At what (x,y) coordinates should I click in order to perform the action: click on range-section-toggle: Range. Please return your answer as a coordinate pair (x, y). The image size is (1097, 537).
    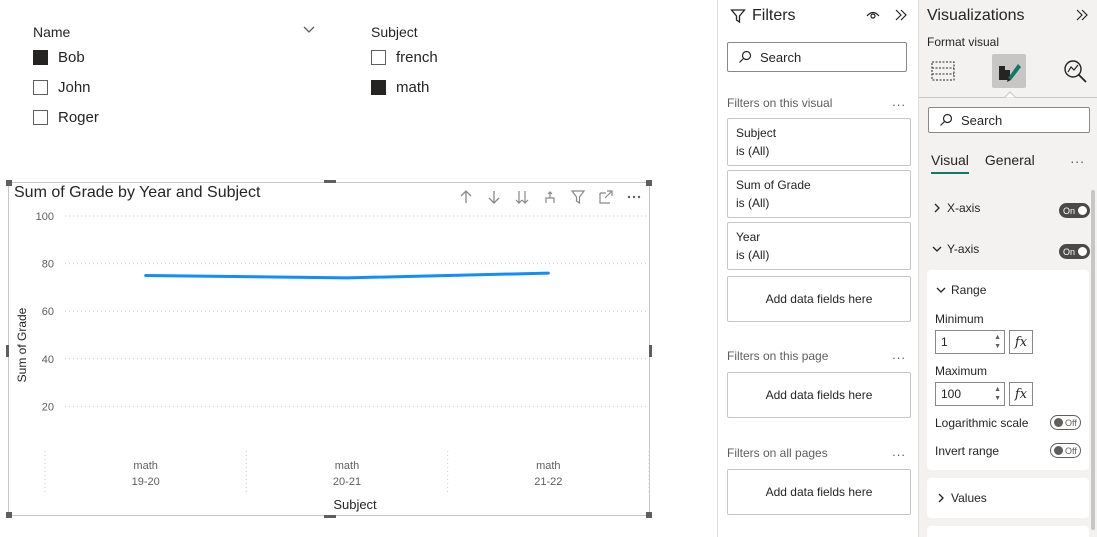
    Looking at the image, I should click on (960, 290).